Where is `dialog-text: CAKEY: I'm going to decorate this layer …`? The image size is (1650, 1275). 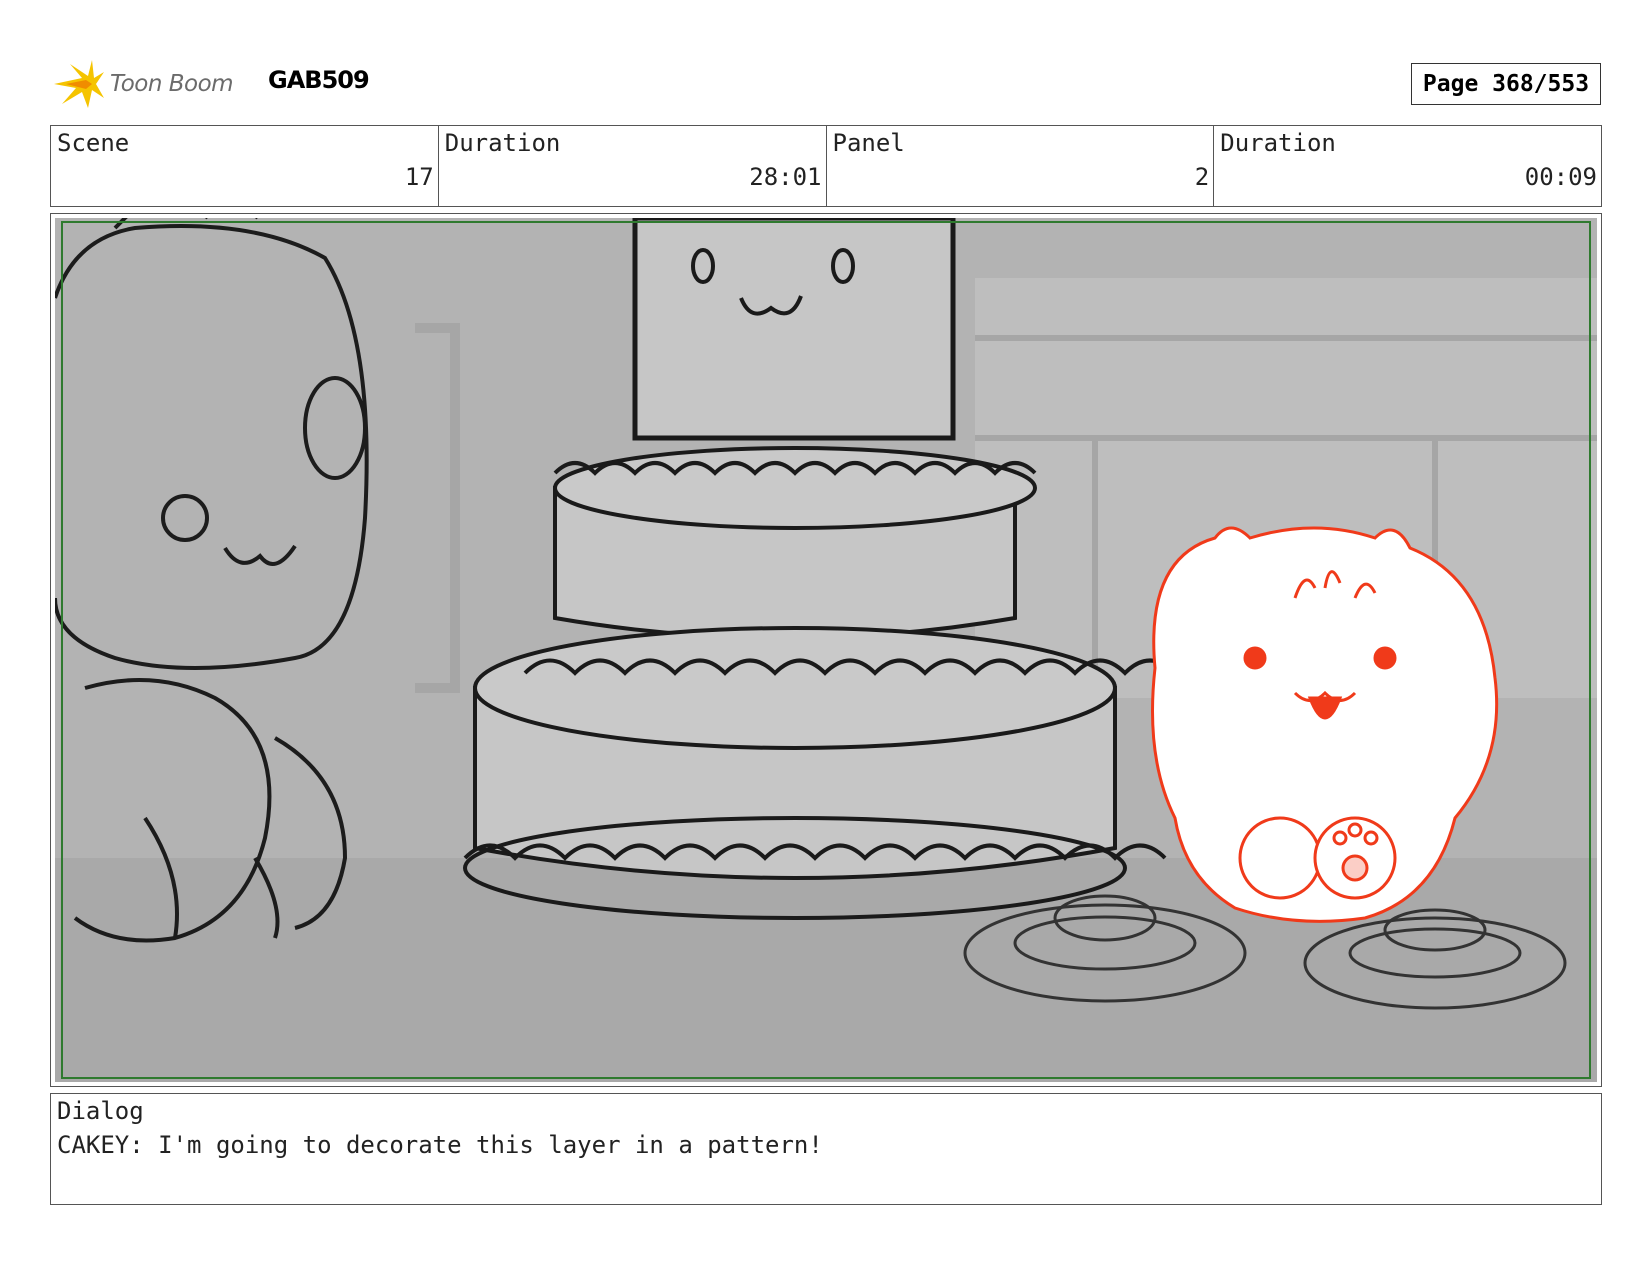 dialog-text: CAKEY: I'm going to decorate this layer … is located at coordinates (440, 1145).